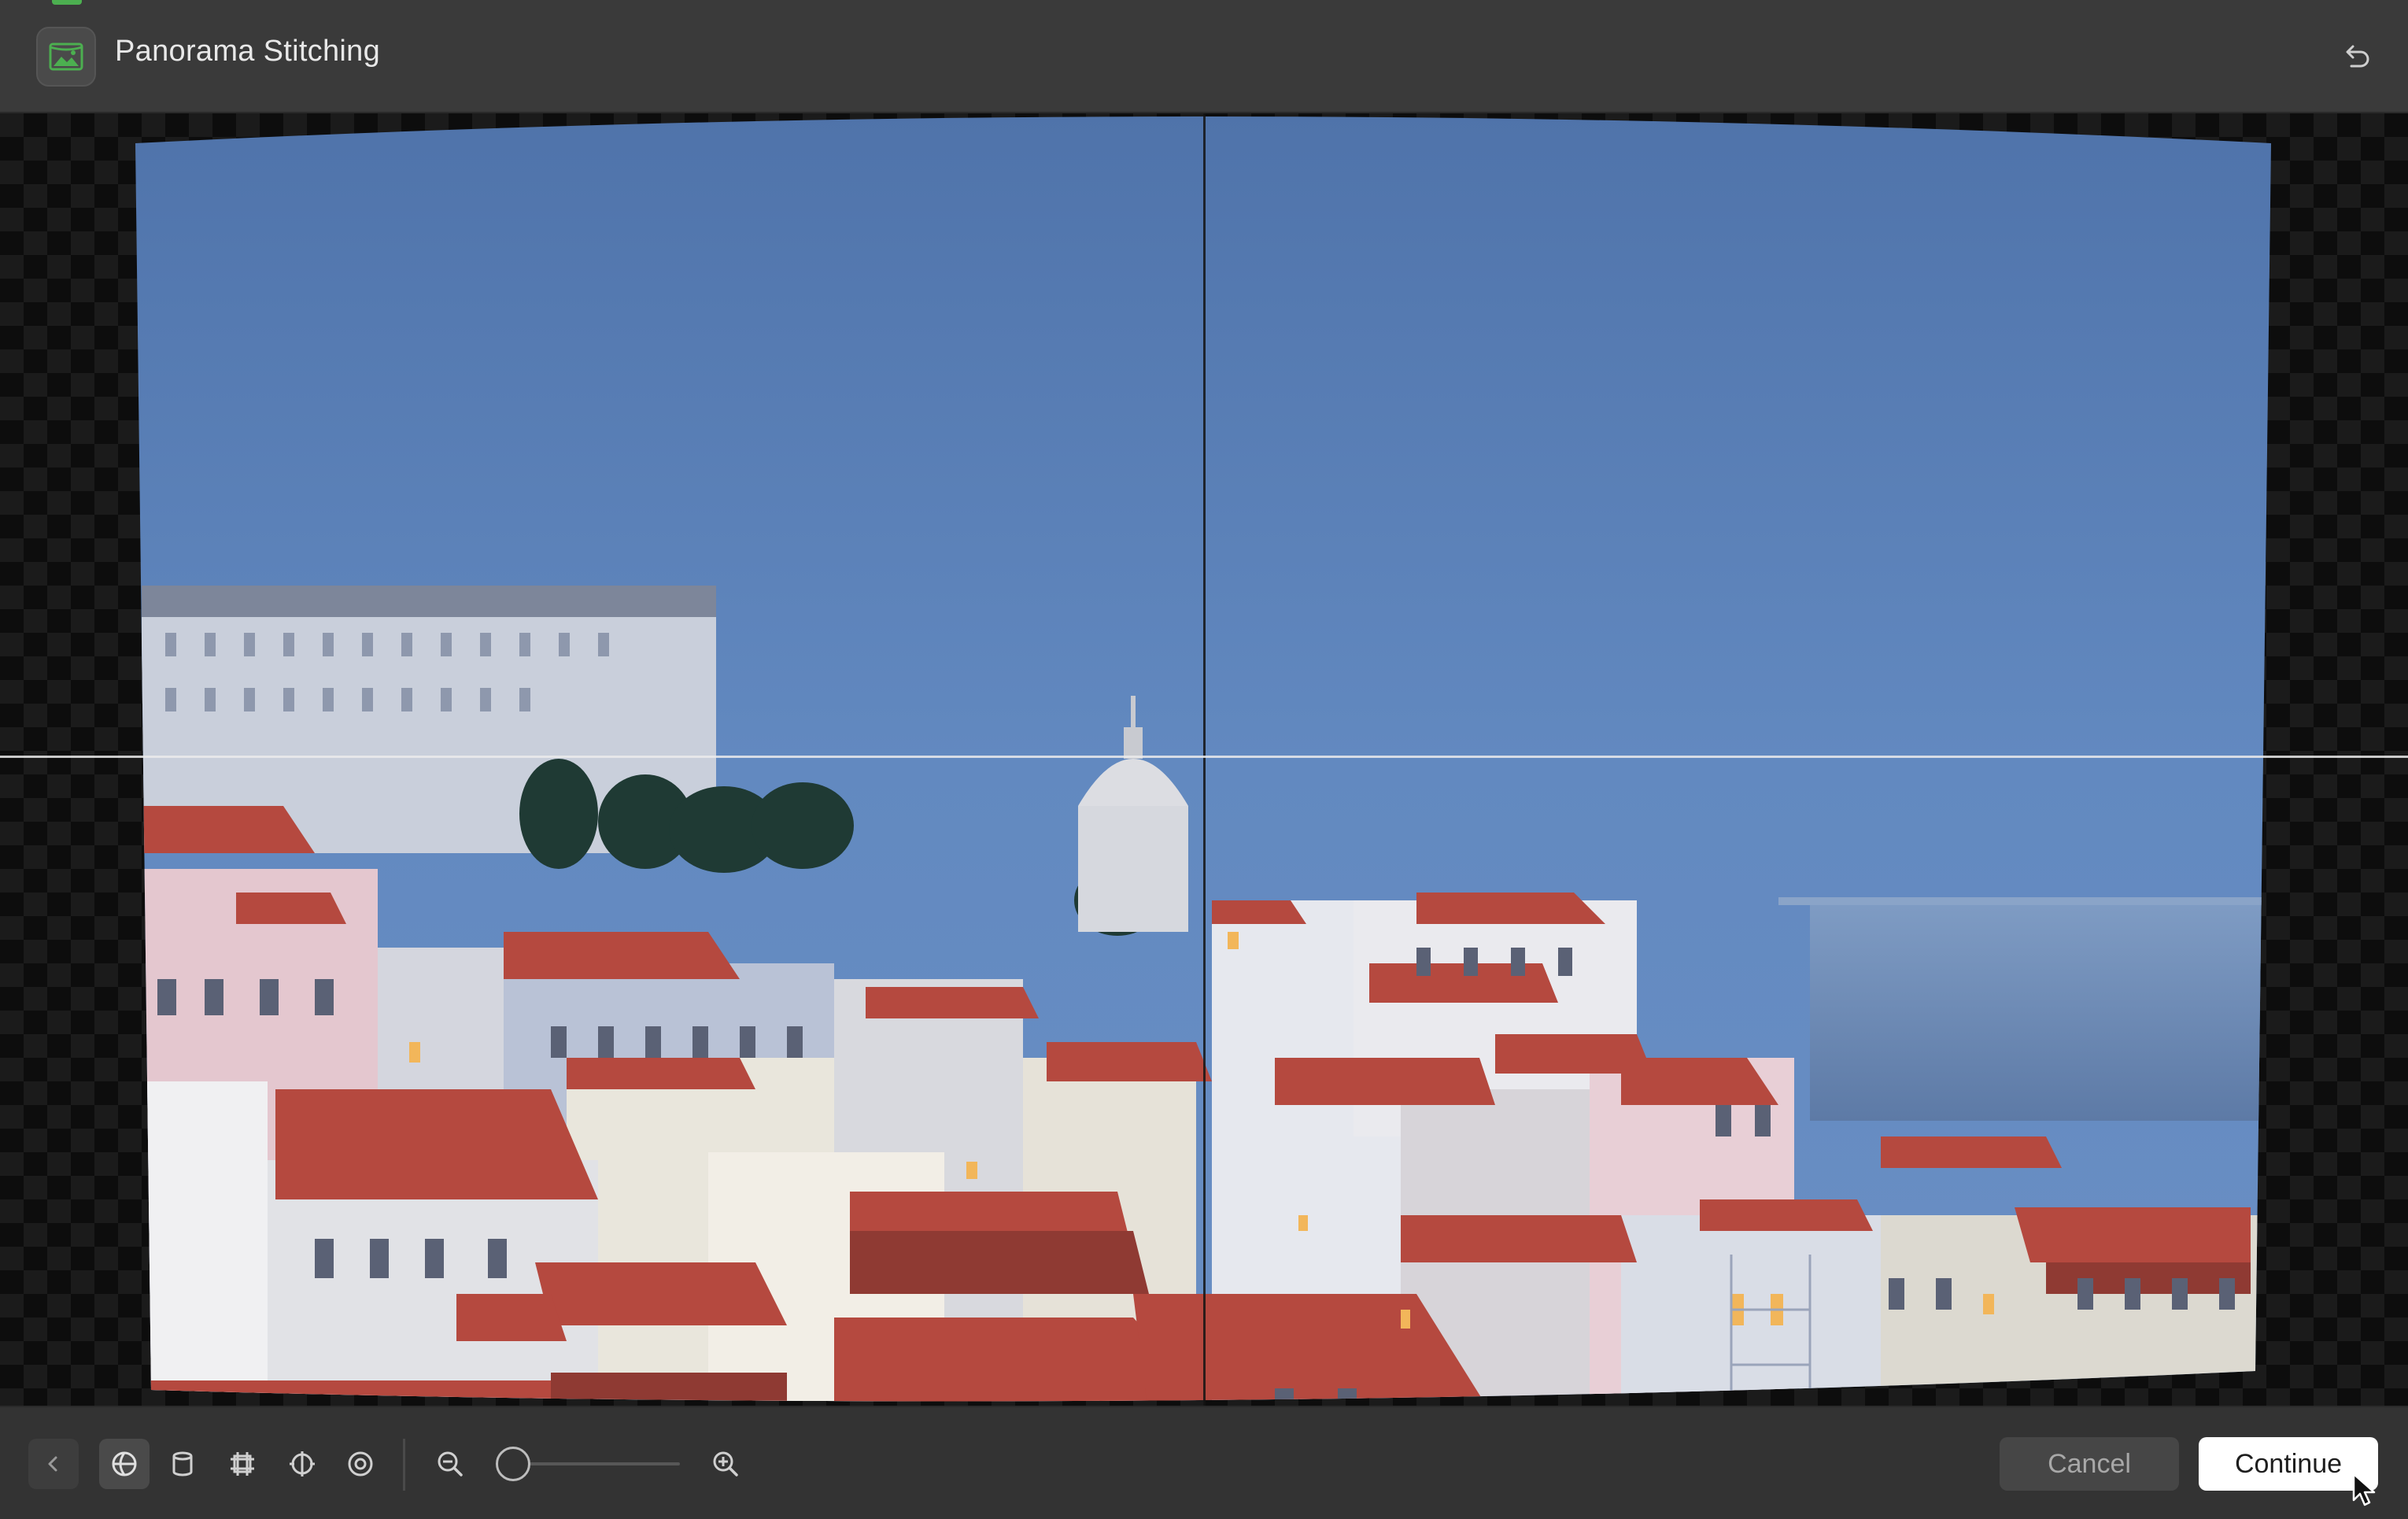  Describe the element at coordinates (242, 1464) in the screenshot. I see `perspective-grid-icon` at that location.